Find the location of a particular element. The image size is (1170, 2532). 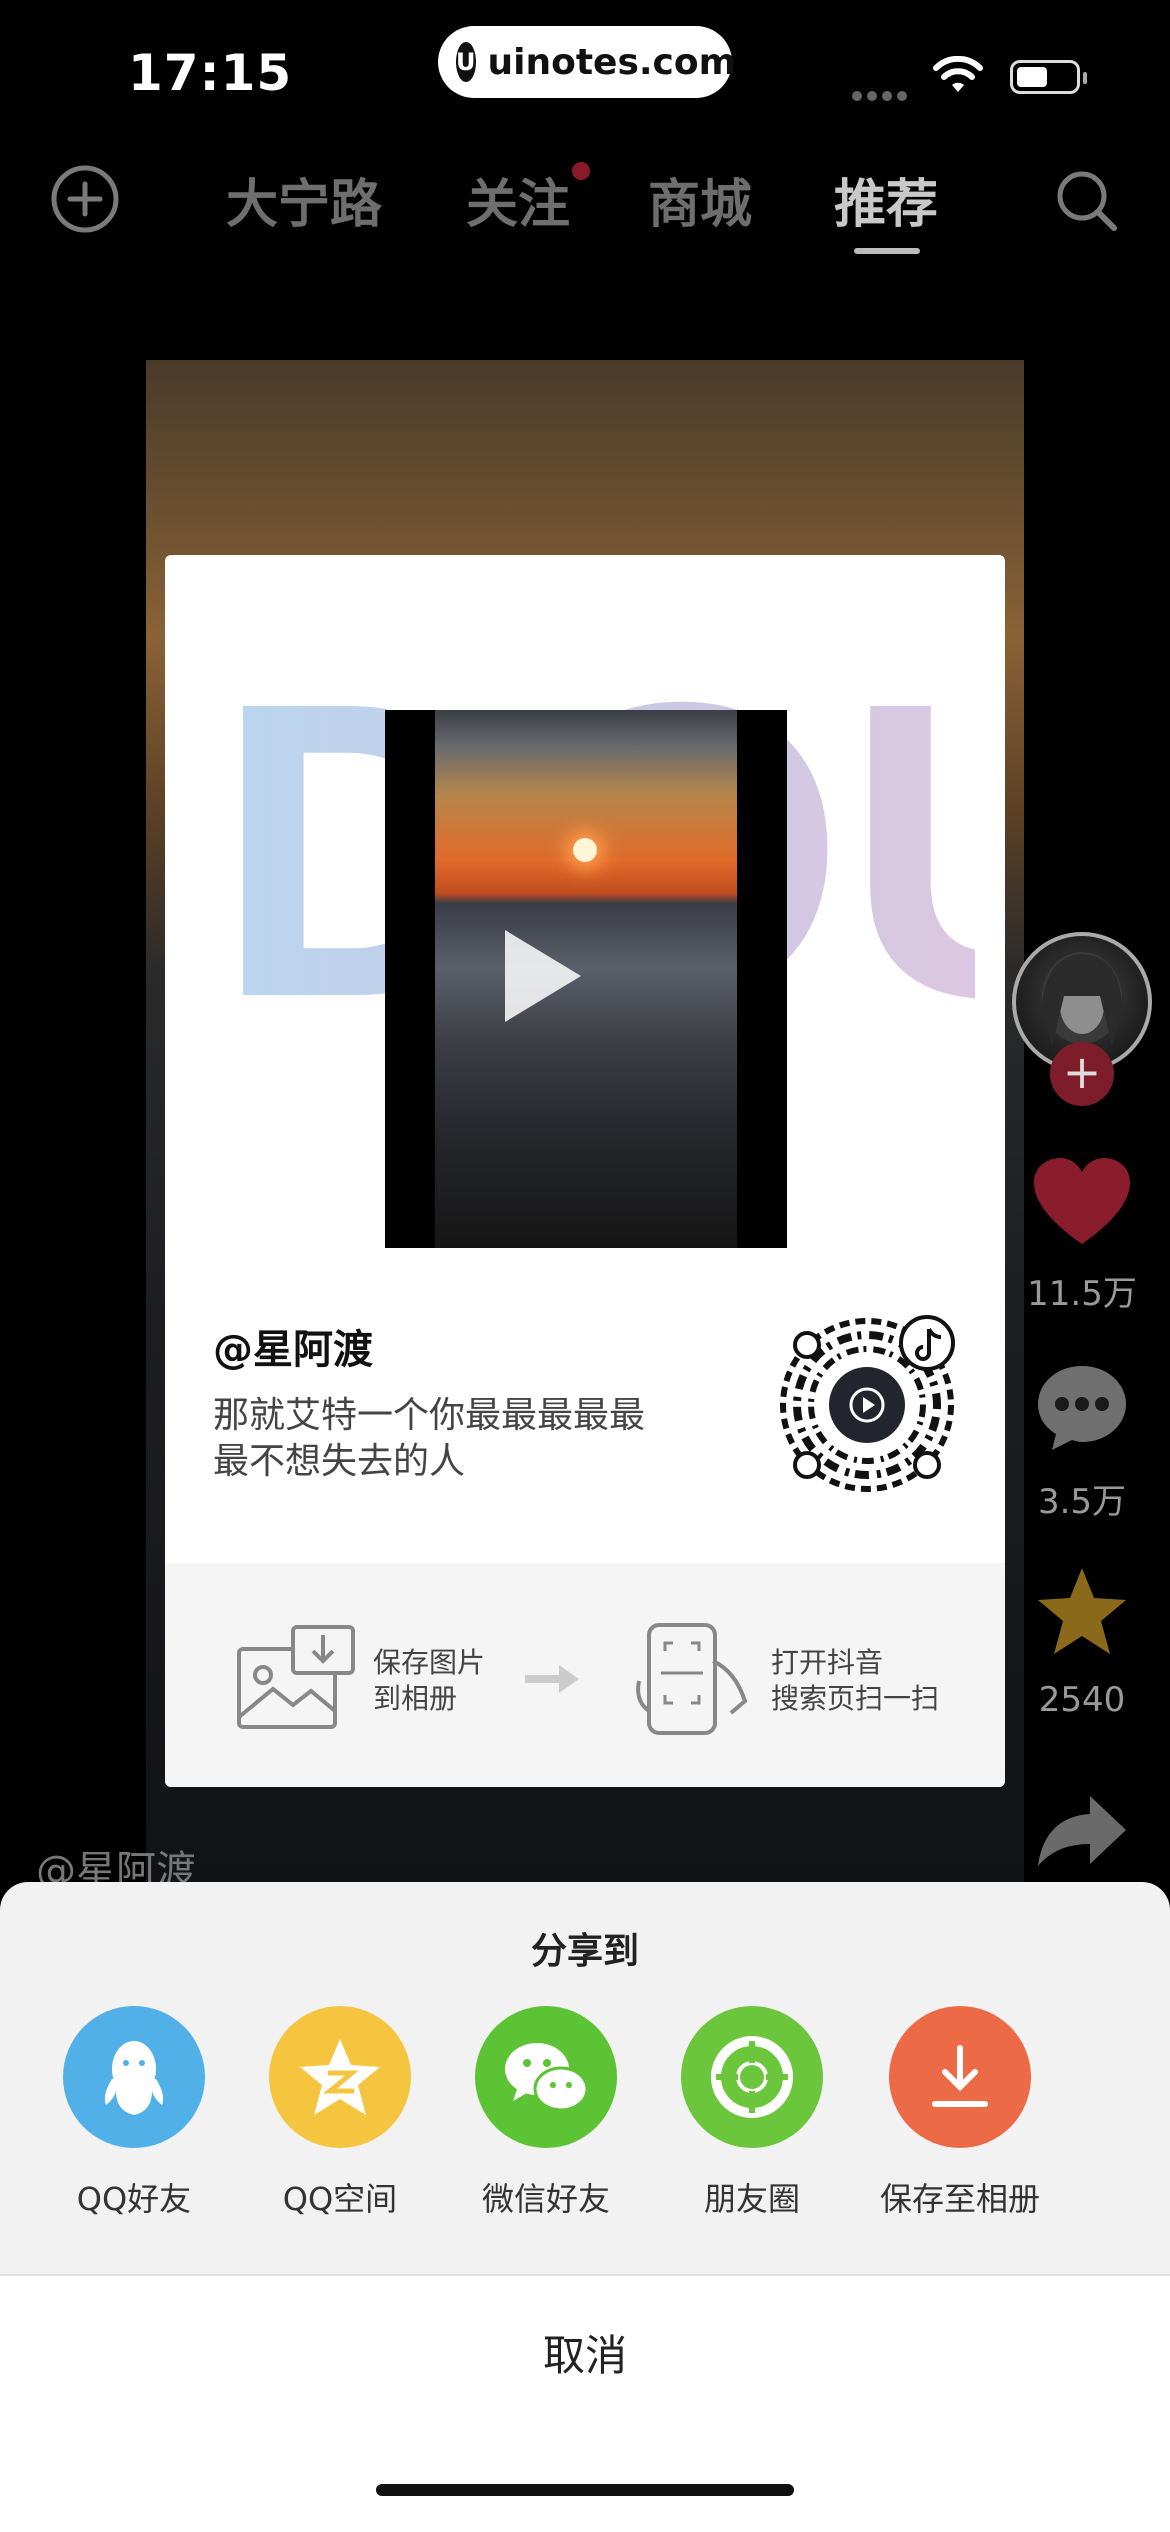

active-tab-indicator is located at coordinates (887, 251).